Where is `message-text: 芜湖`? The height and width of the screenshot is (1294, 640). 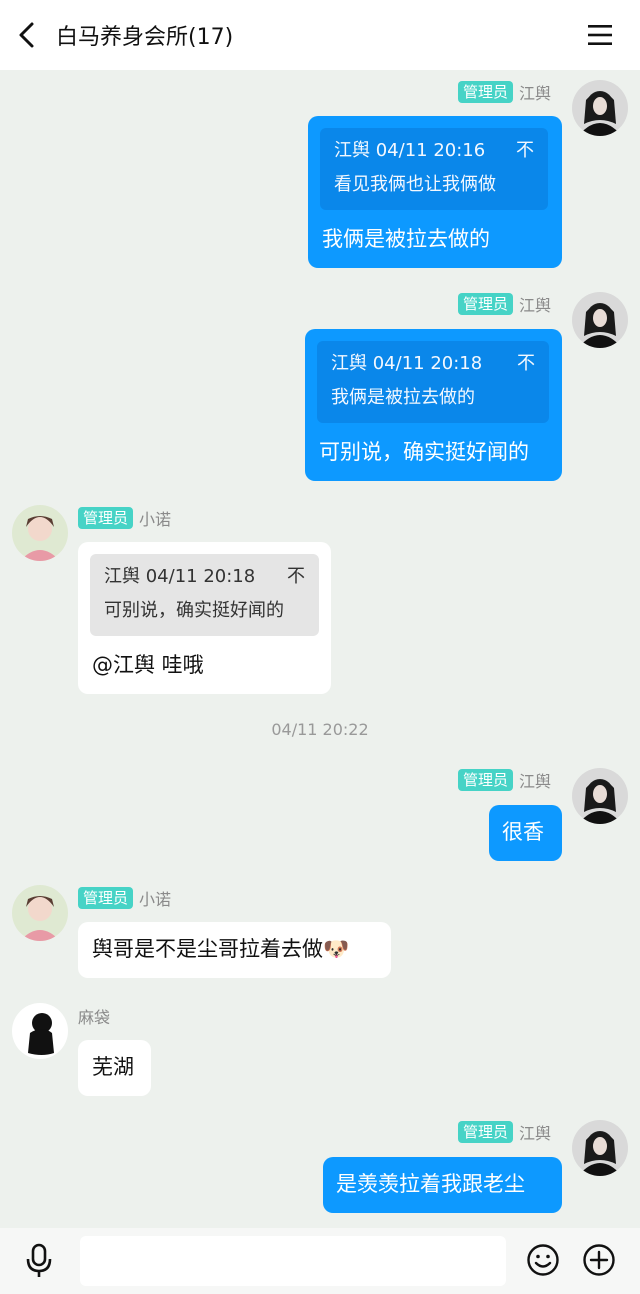
message-text: 芜湖 is located at coordinates (113, 1067).